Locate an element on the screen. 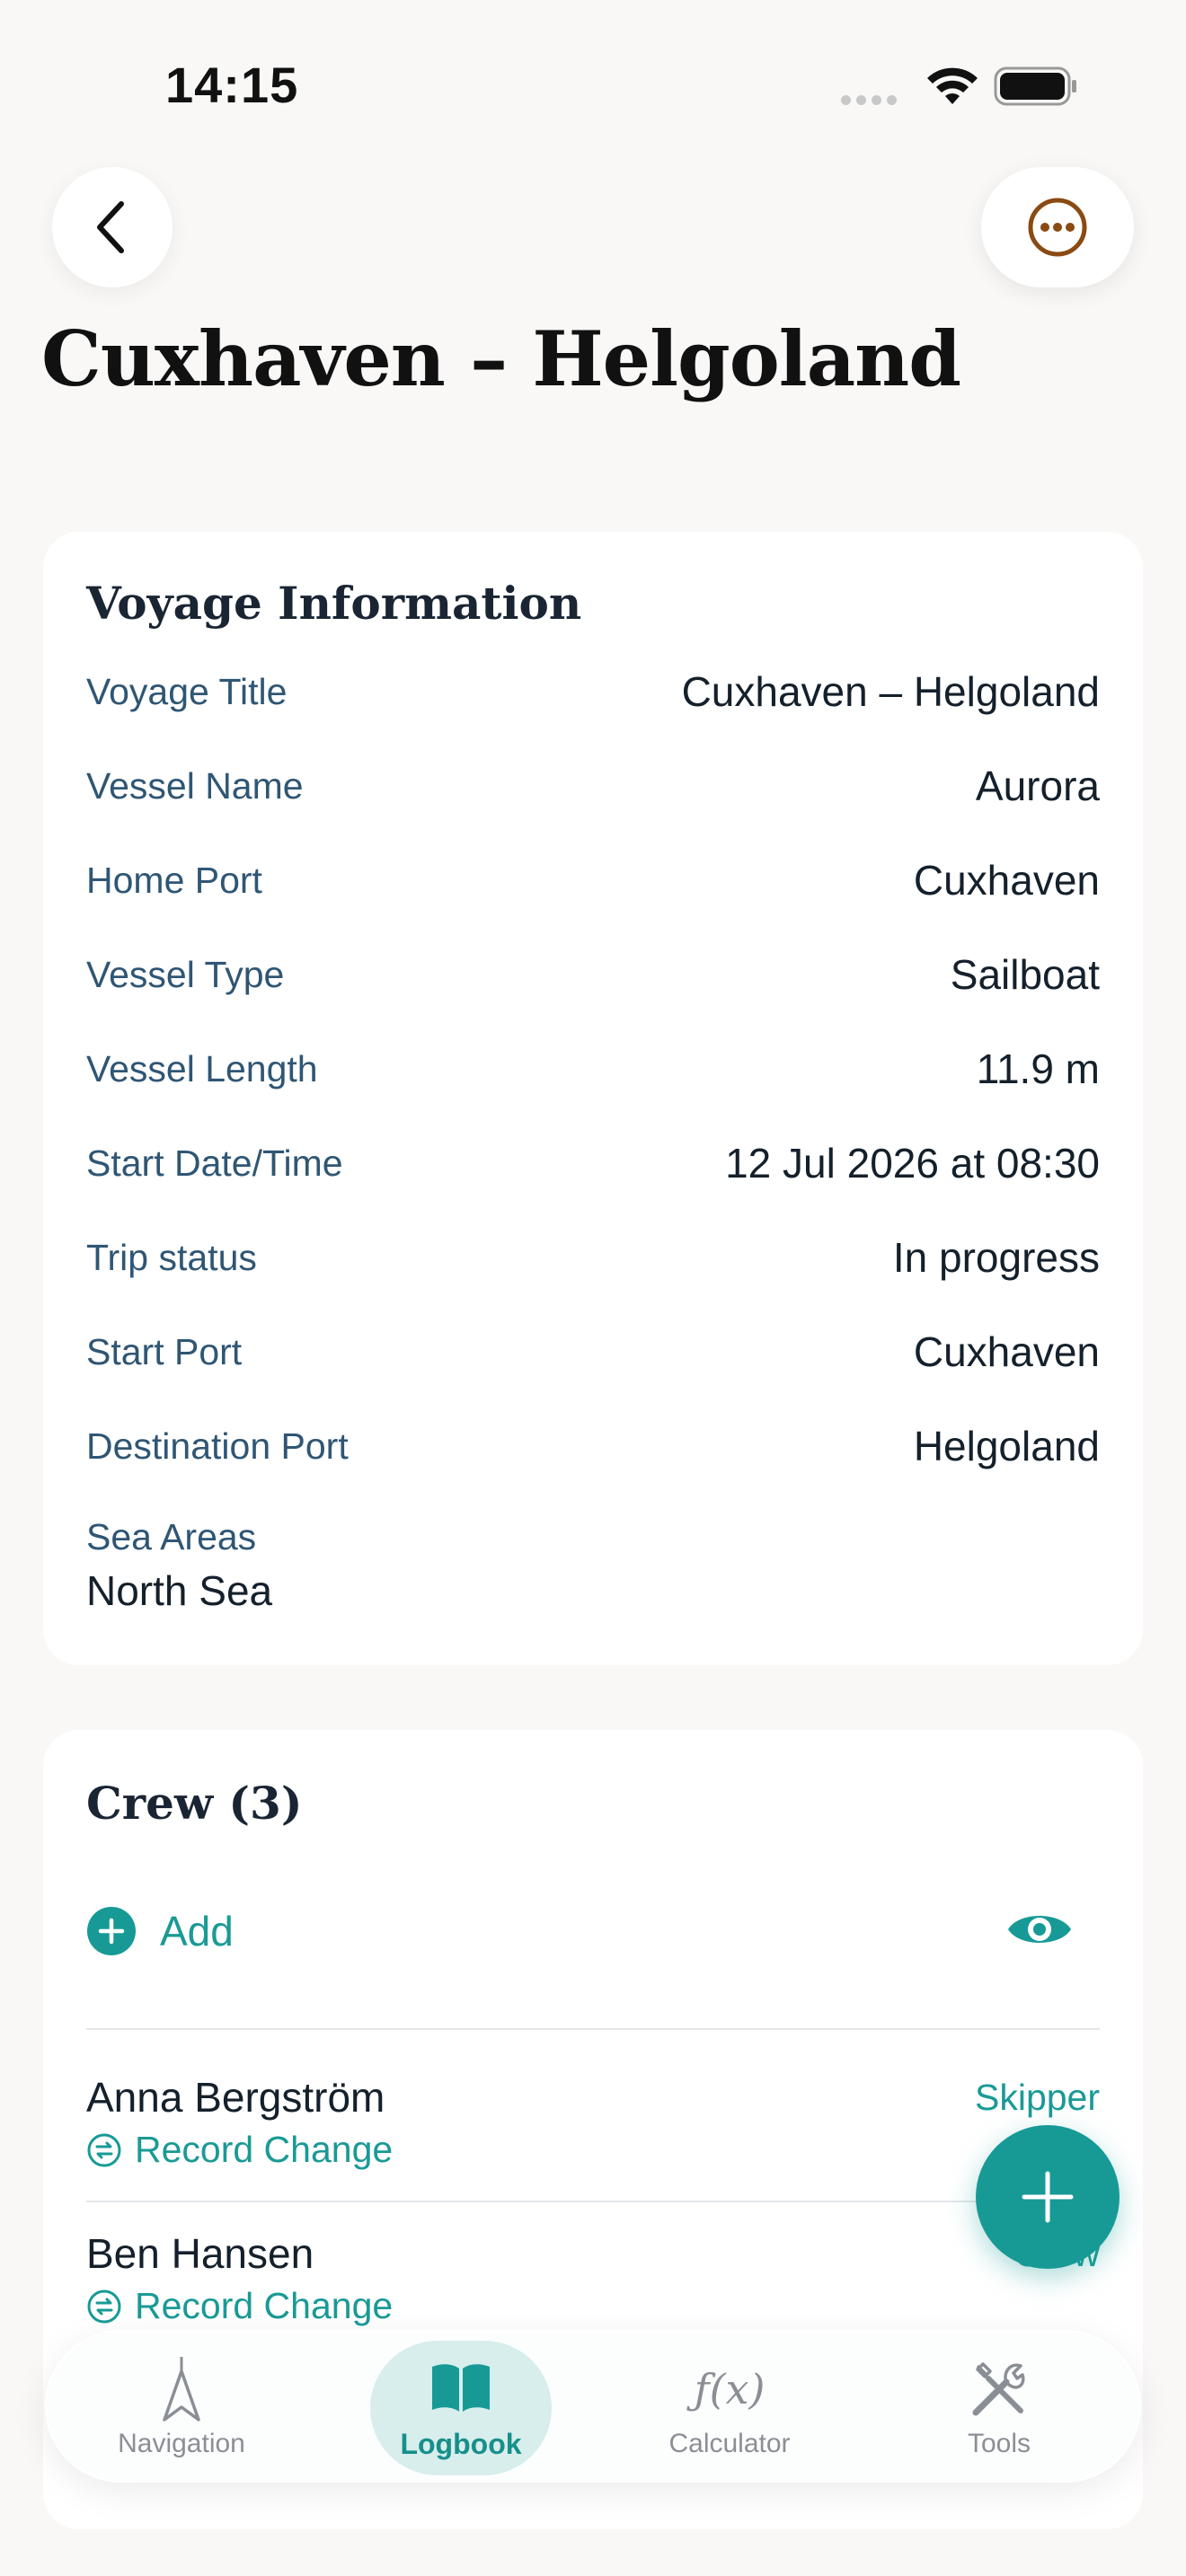 Image resolution: width=1186 pixels, height=2576 pixels. plus-icon is located at coordinates (1048, 2197).